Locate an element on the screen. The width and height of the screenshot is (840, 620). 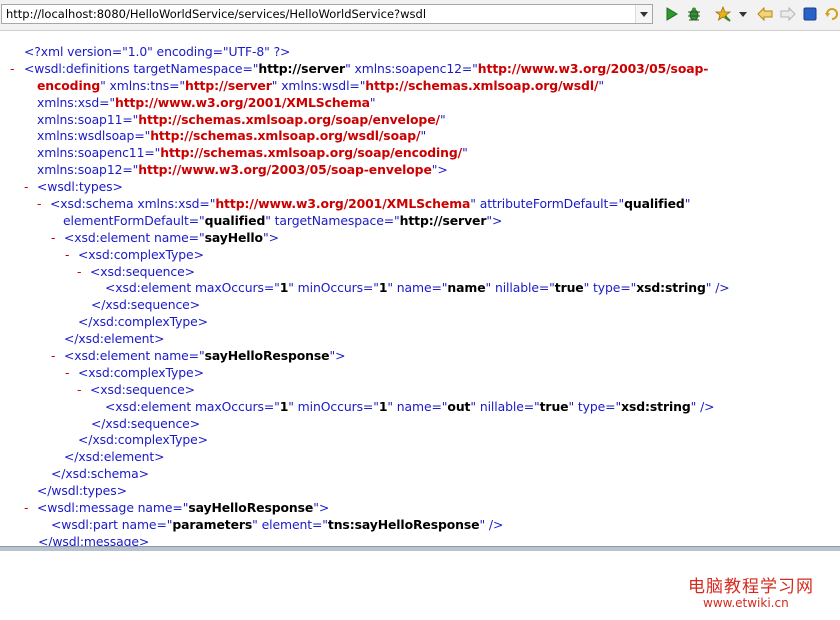
debug-icon is located at coordinates (694, 14).